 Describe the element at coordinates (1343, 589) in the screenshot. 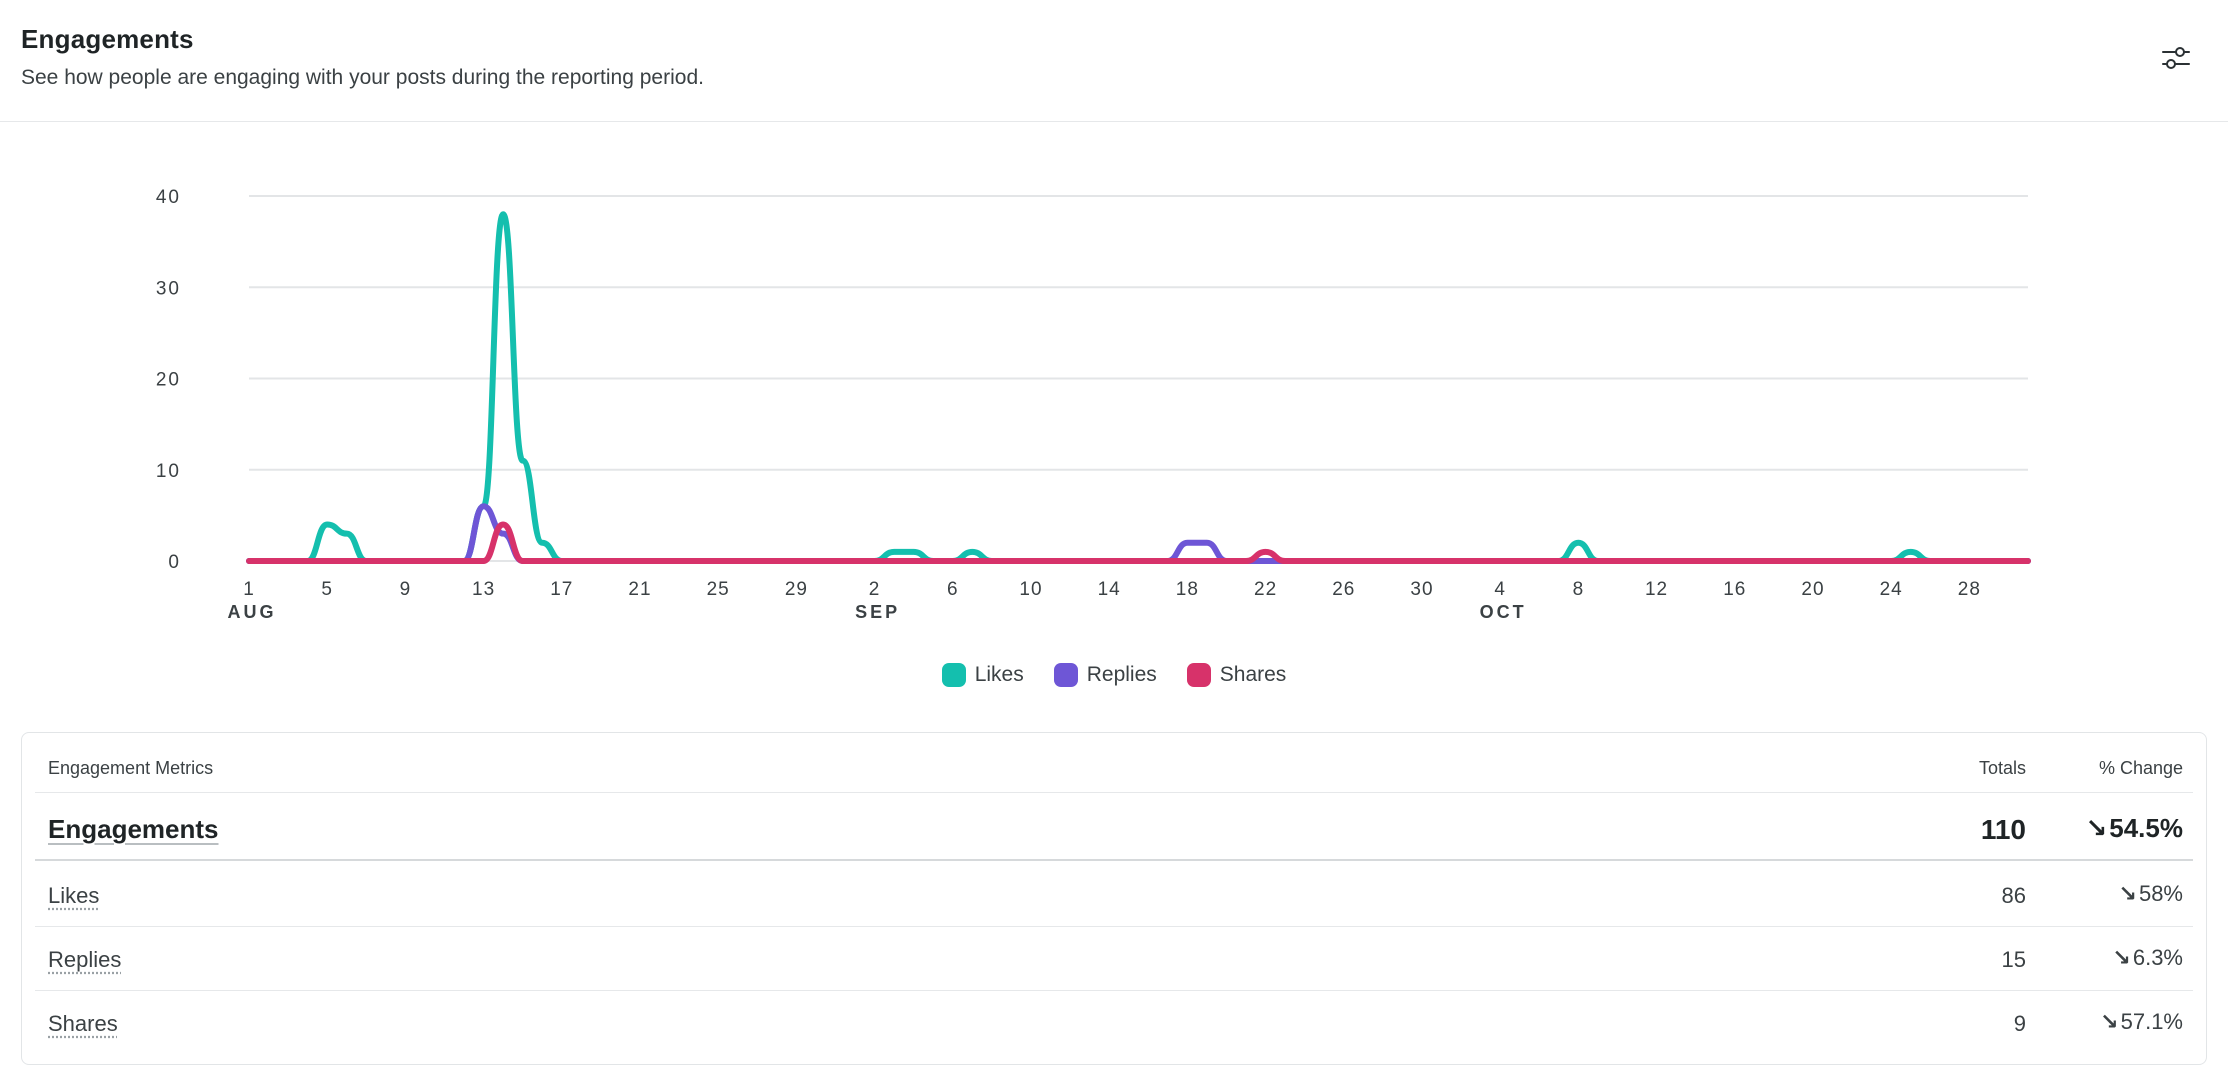

I see `x-tick-label: 26` at that location.